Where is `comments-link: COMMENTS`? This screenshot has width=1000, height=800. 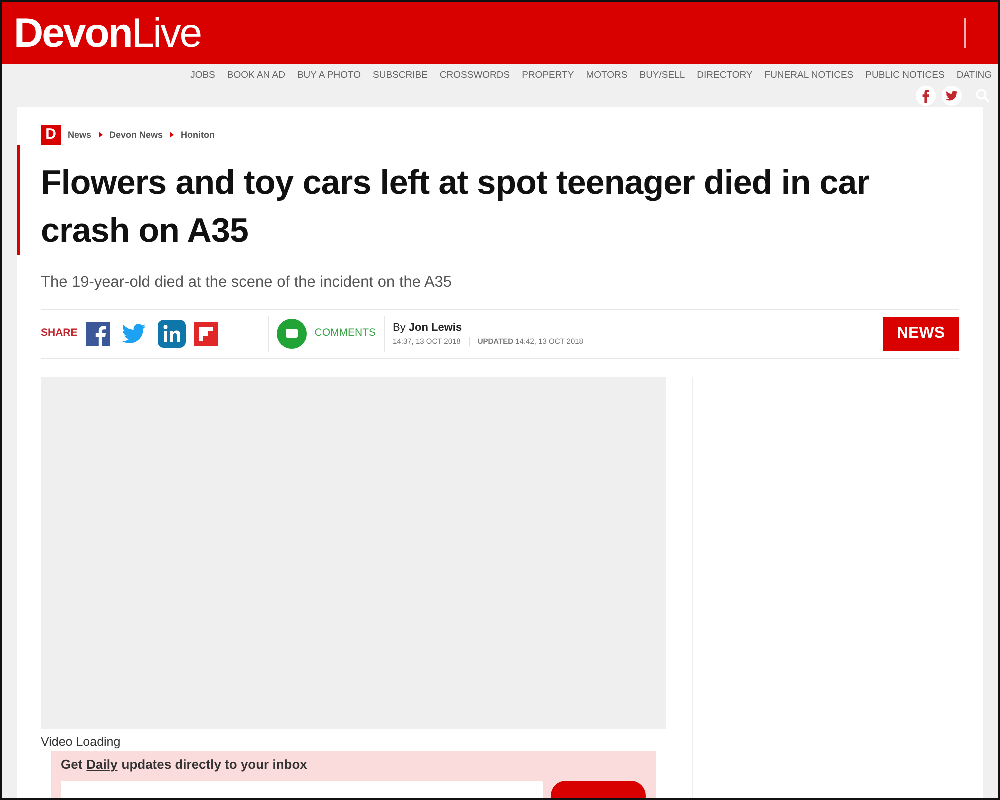 comments-link: COMMENTS is located at coordinates (345, 334).